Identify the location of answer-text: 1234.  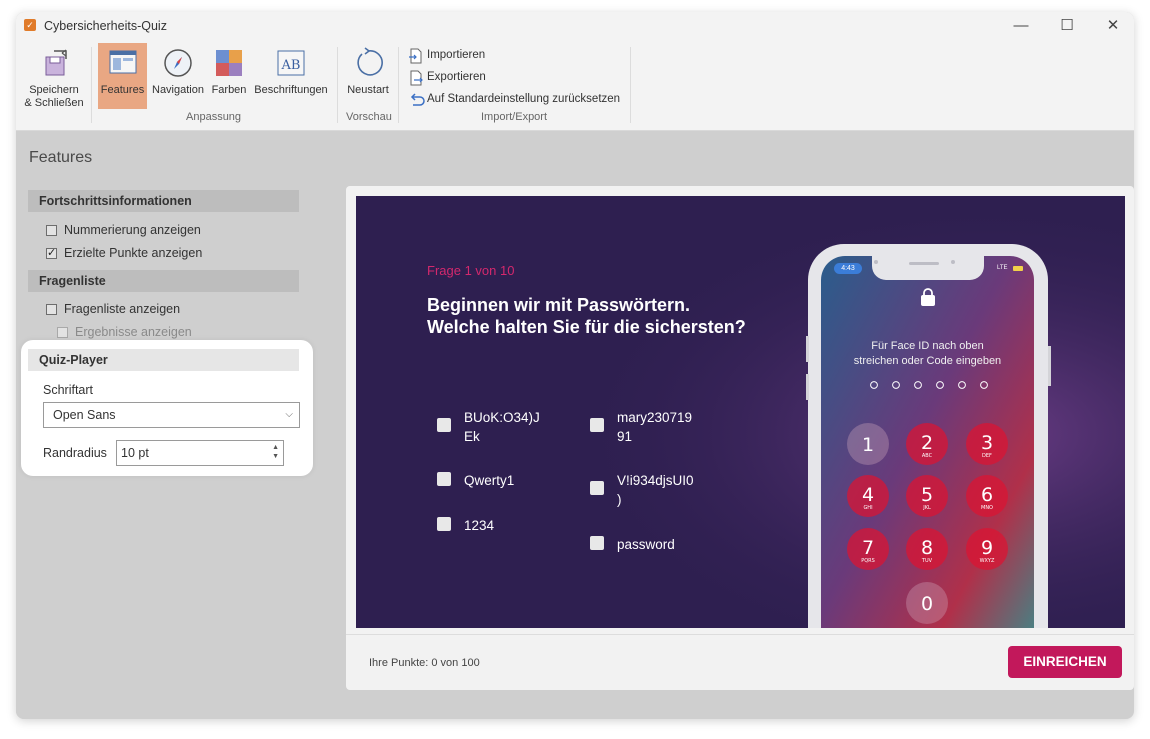
(479, 525).